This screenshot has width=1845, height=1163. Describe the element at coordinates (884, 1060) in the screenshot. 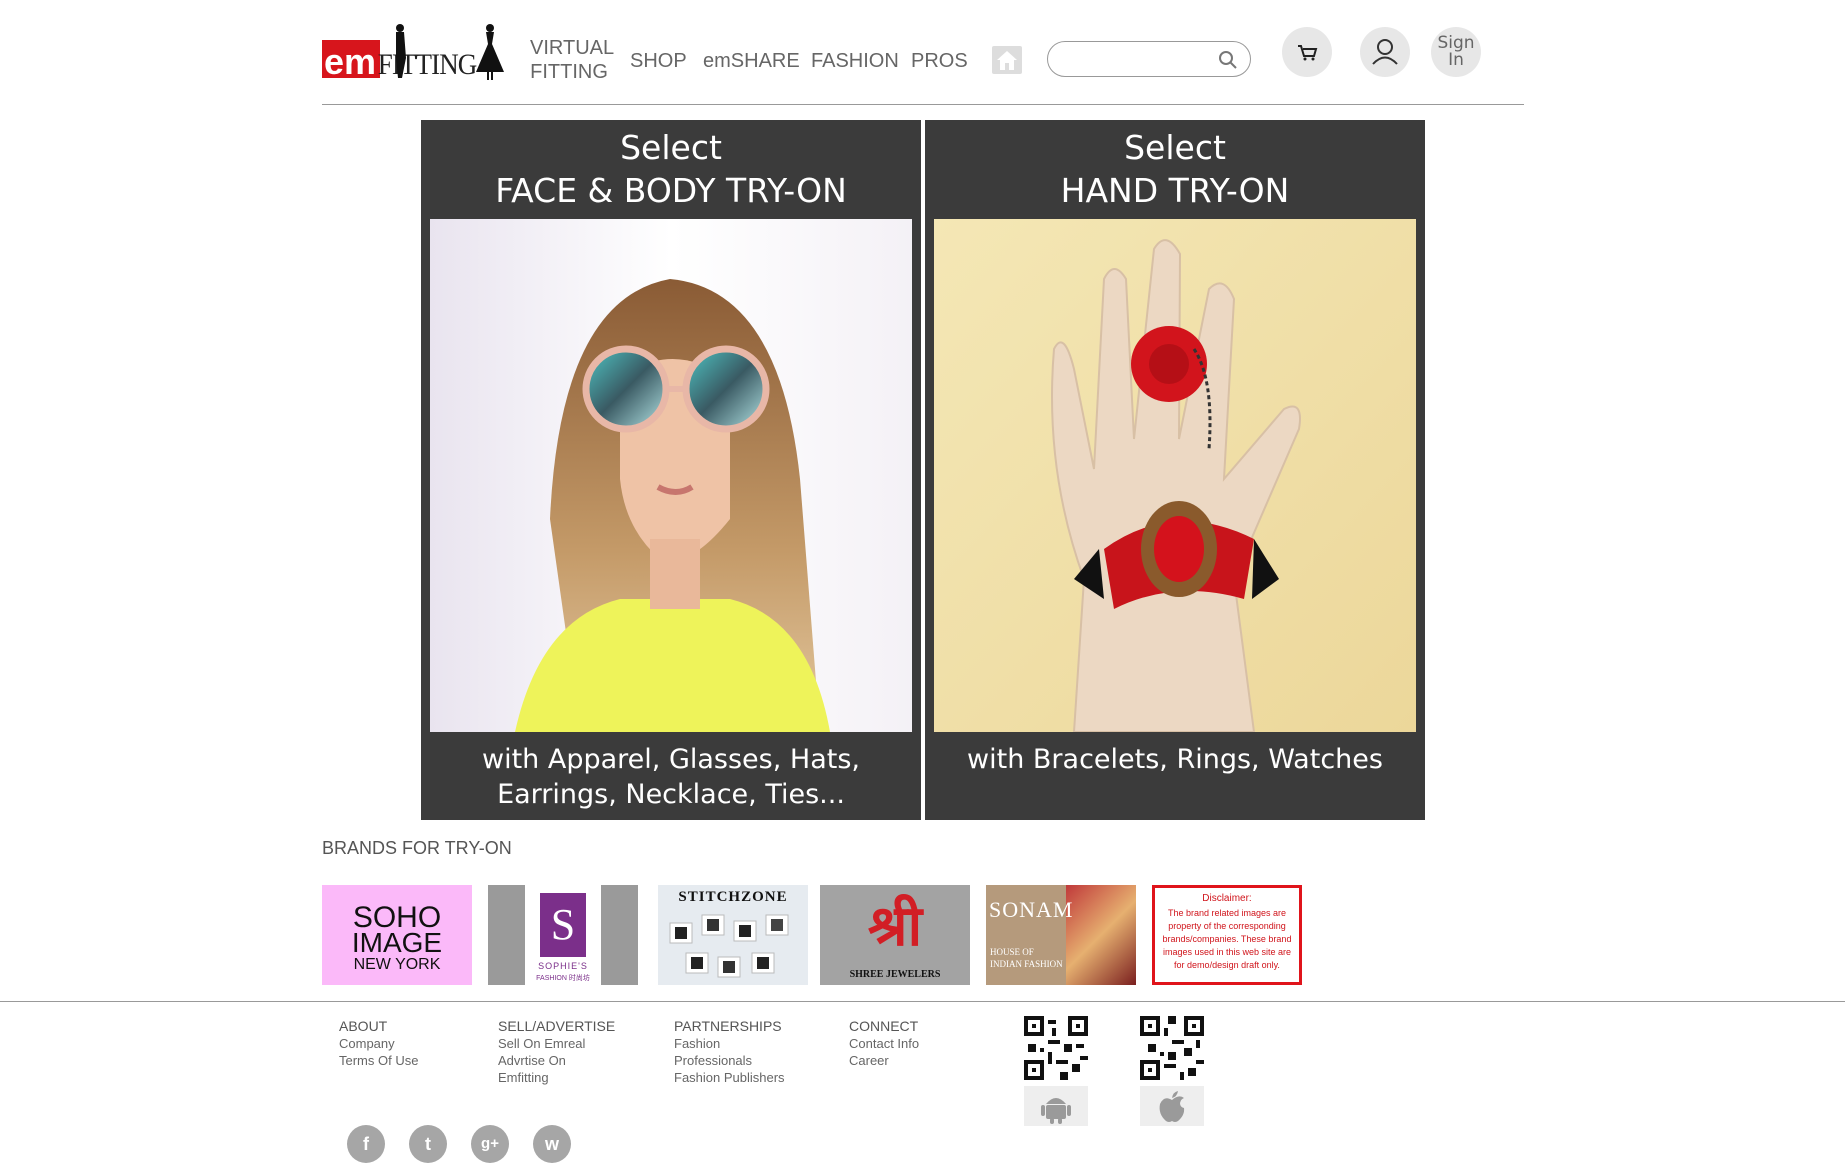

I see `footer-link-career: Career` at that location.